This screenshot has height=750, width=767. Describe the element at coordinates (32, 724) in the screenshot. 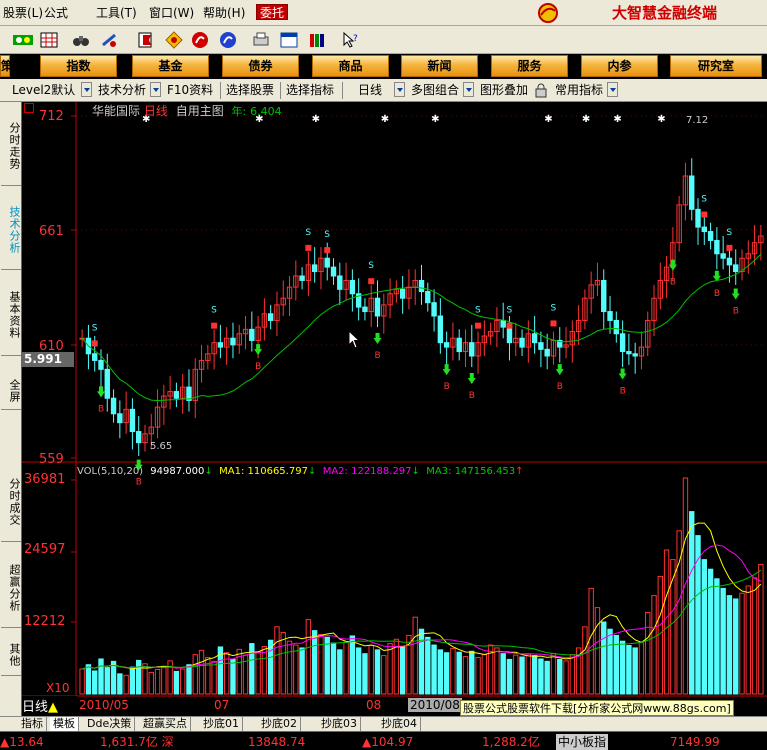

I see `bottom-tab: 指标` at that location.